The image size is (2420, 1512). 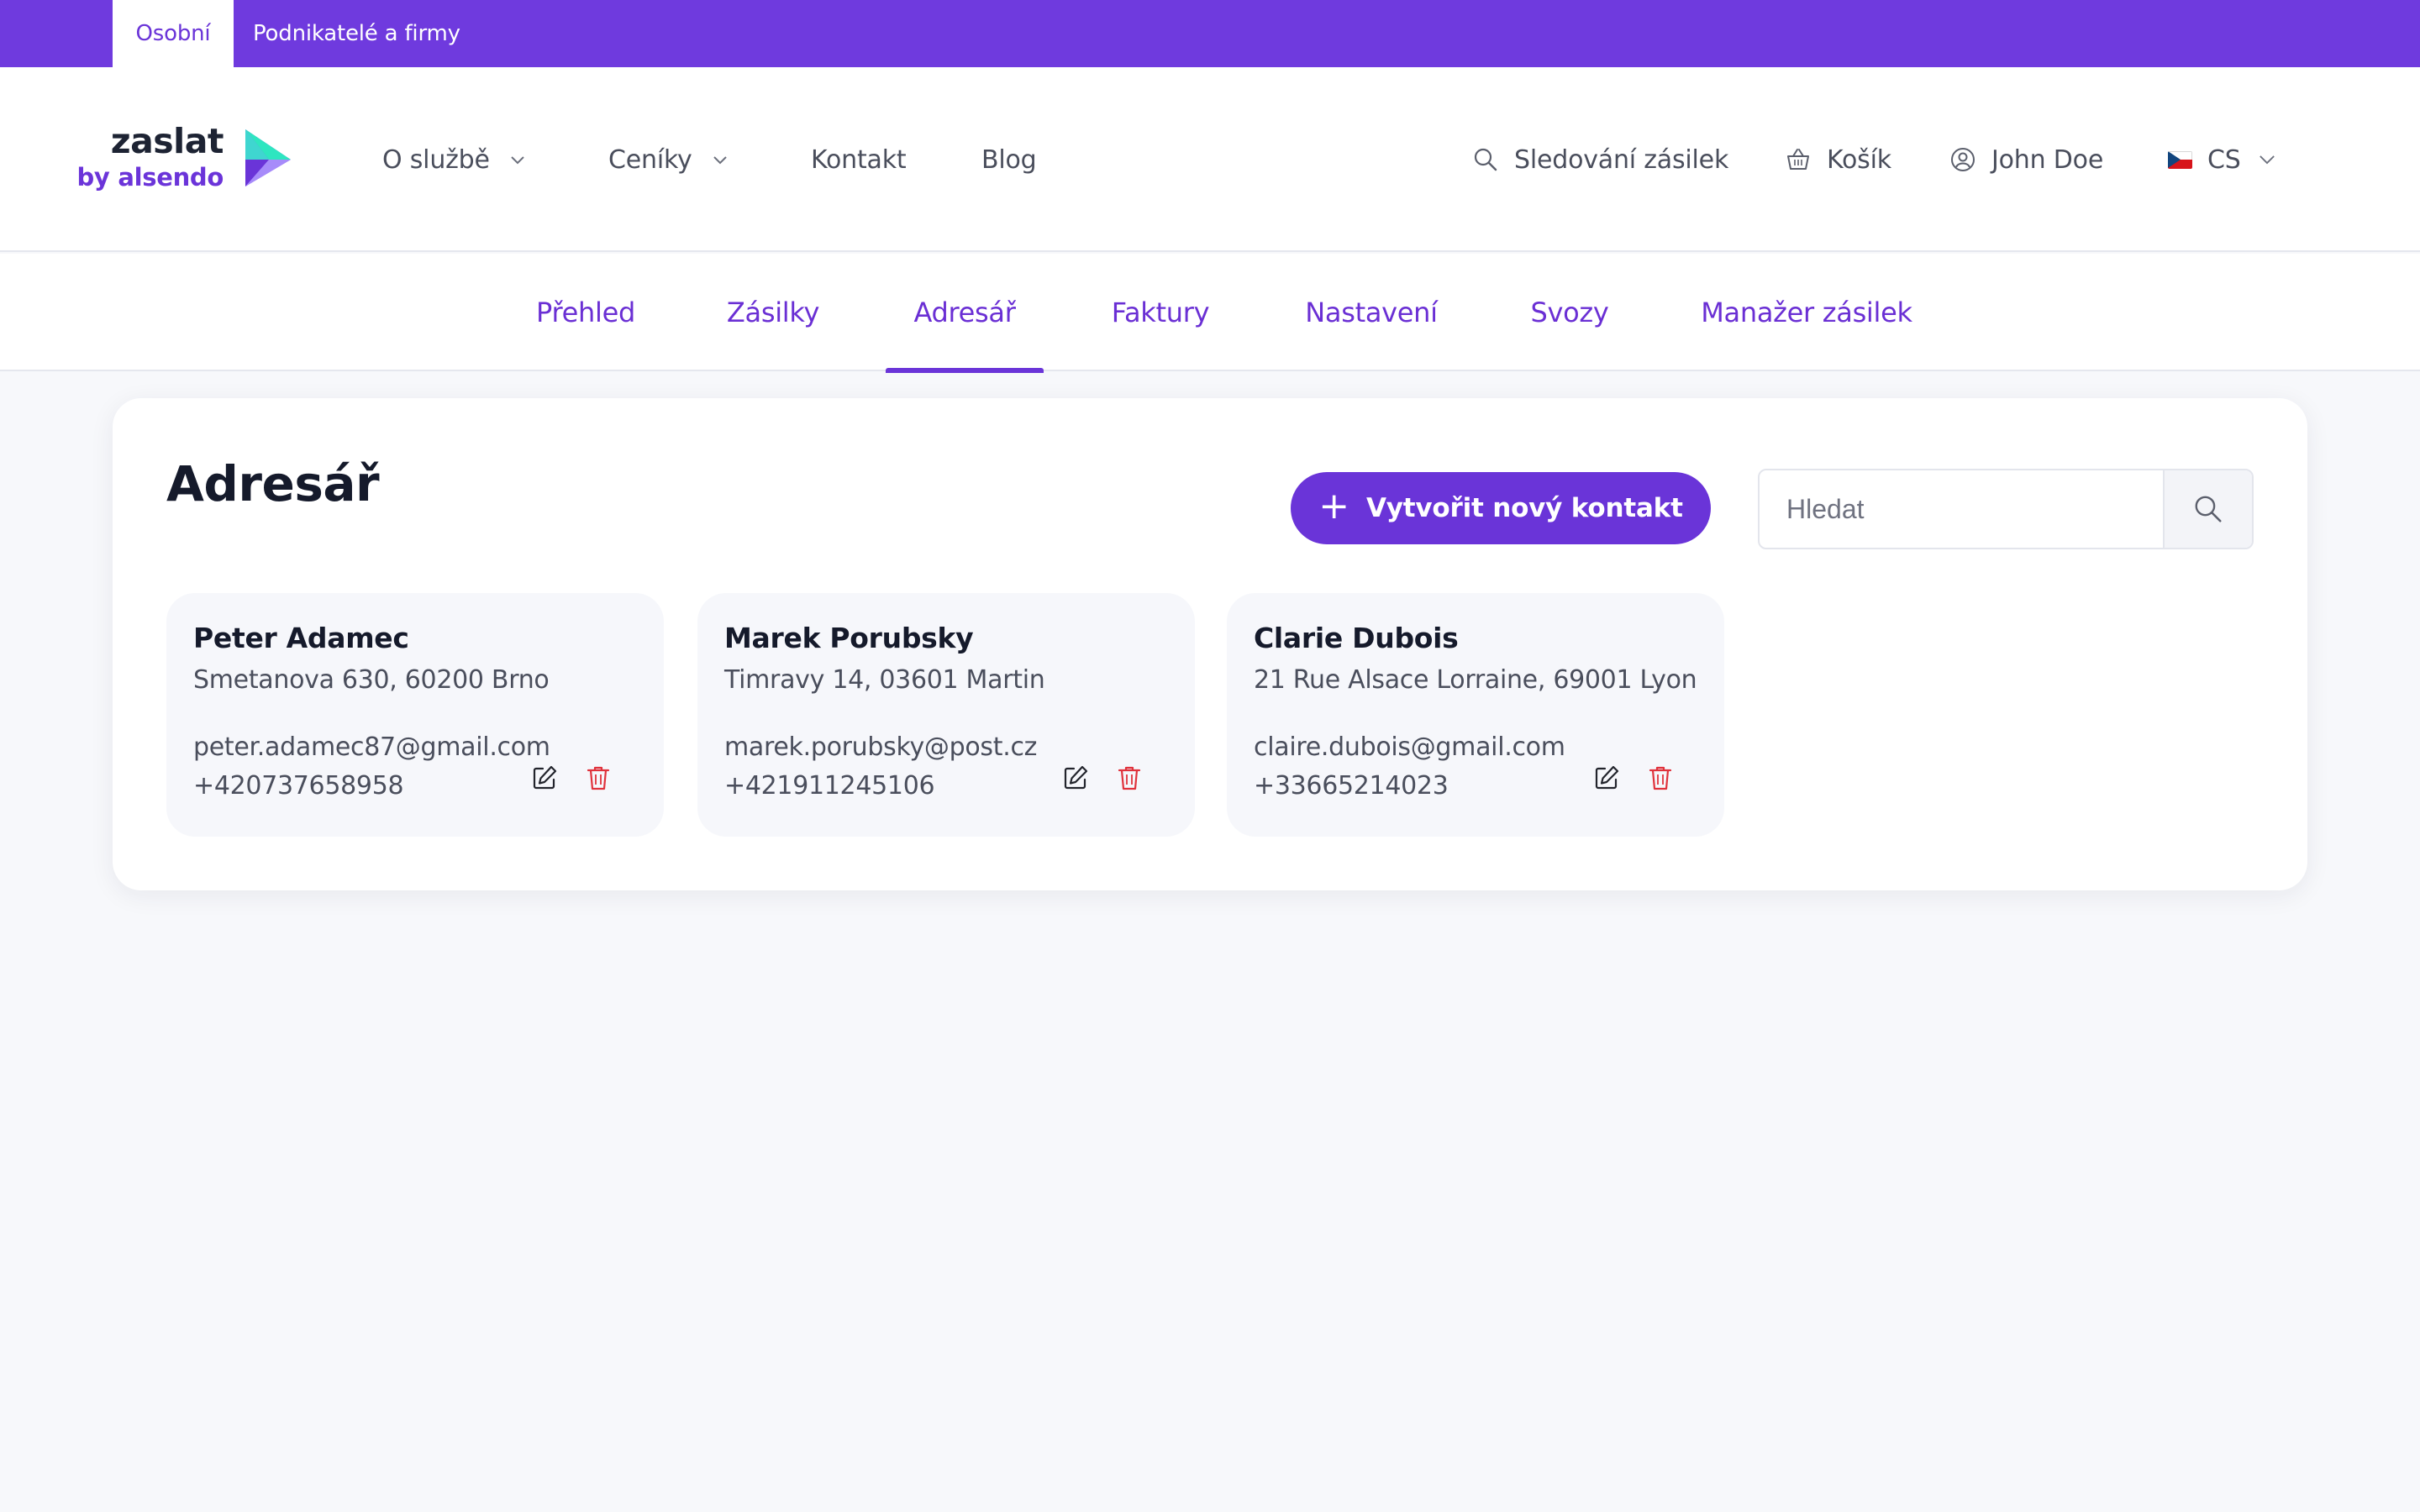 I want to click on cart-label: Košík, so click(x=1859, y=159).